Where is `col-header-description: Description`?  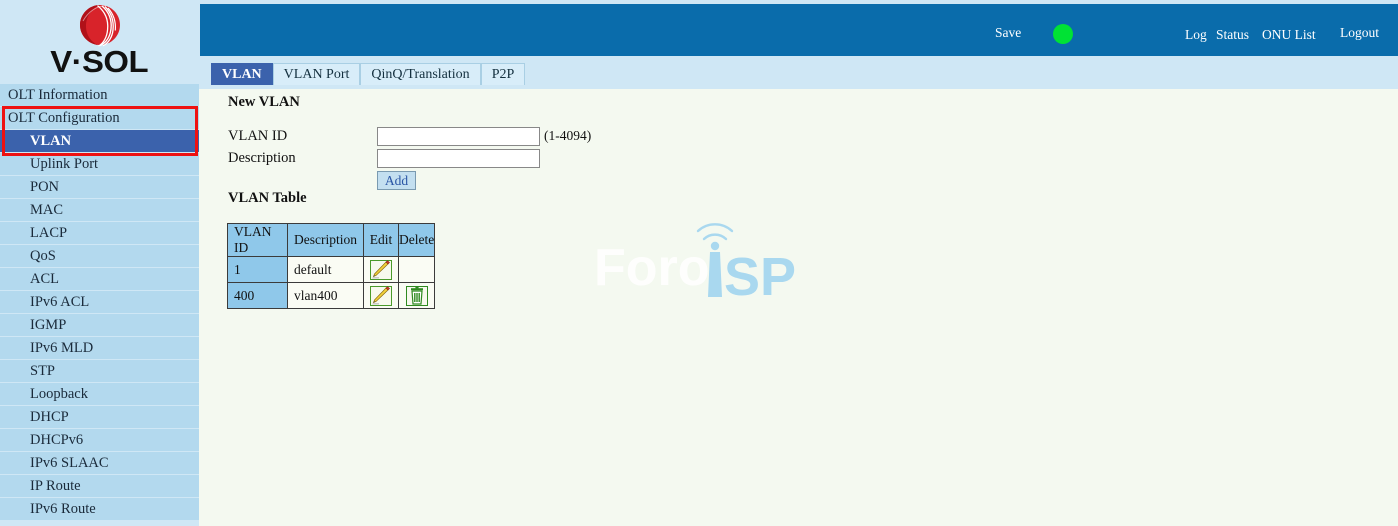 col-header-description: Description is located at coordinates (325, 240).